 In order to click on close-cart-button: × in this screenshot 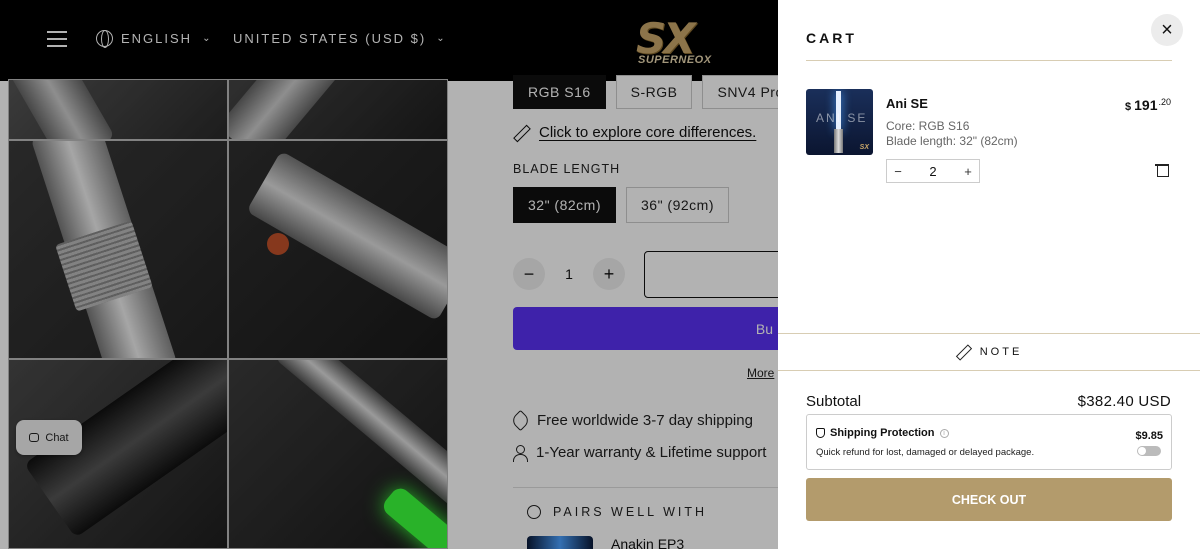, I will do `click(1167, 30)`.